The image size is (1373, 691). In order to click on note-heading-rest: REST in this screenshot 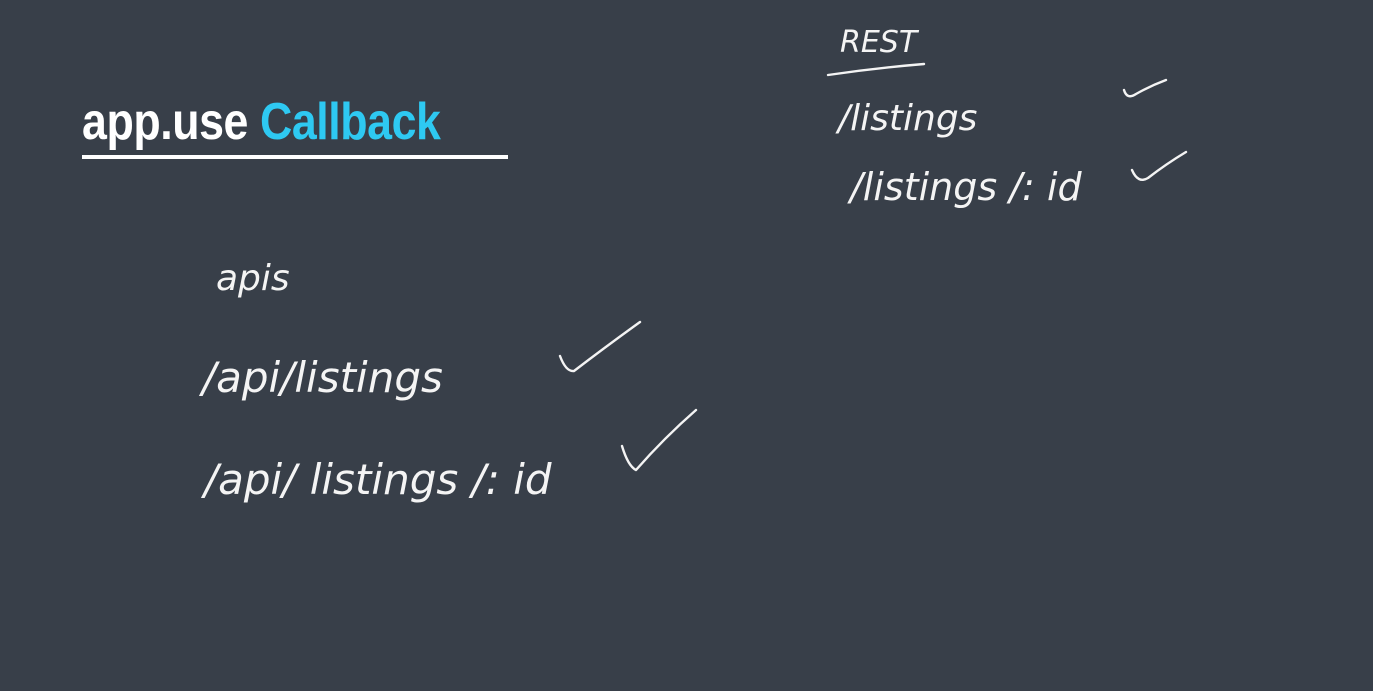, I will do `click(880, 42)`.